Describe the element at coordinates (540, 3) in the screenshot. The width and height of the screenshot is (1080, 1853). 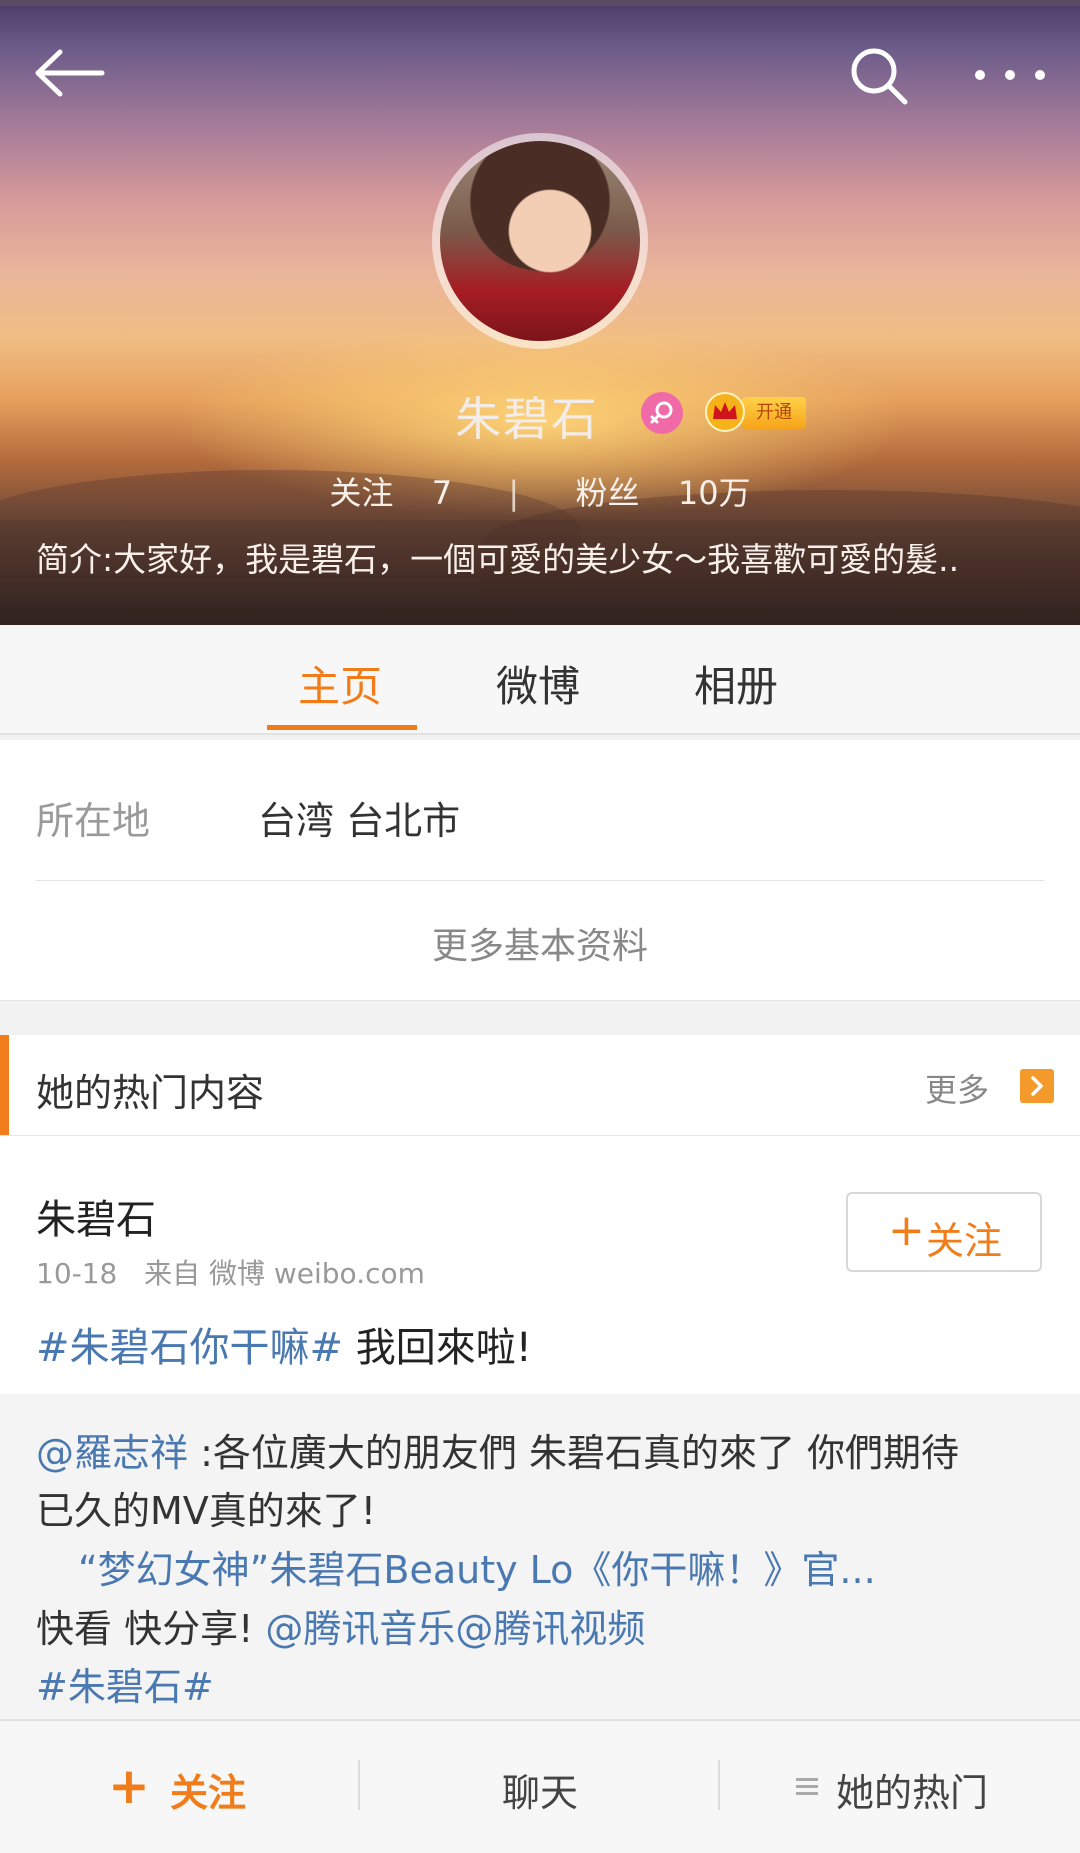
I see `status-bar-strip` at that location.